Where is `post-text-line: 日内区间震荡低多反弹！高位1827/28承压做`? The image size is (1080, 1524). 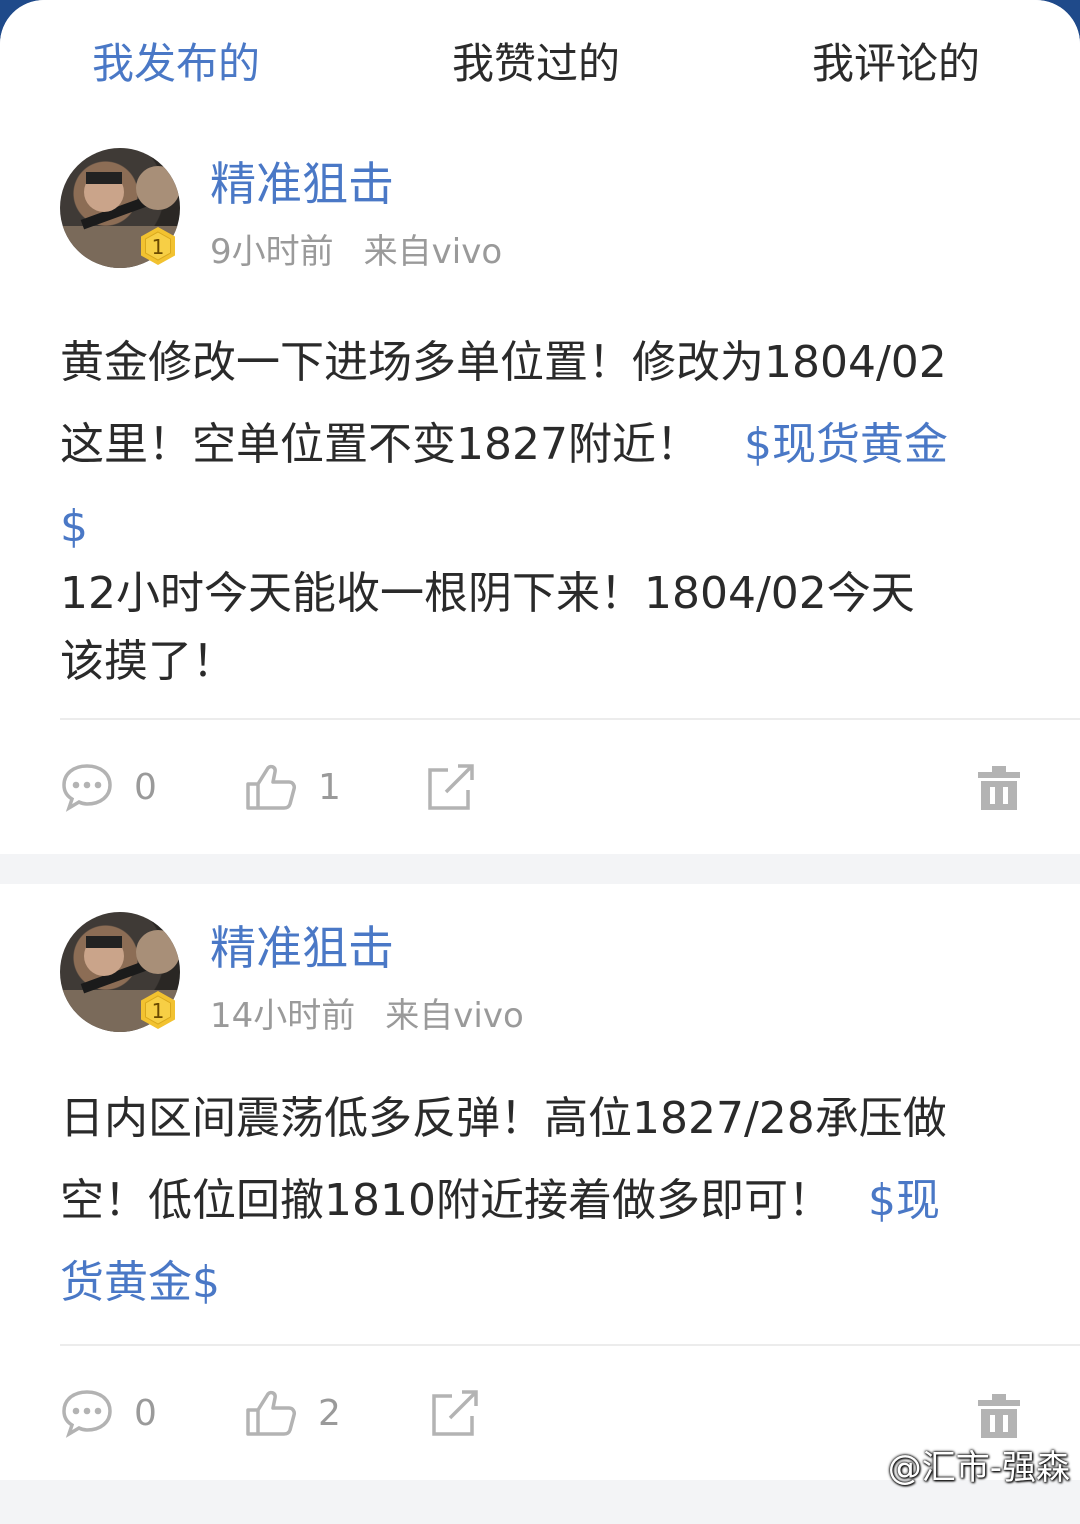 post-text-line: 日内区间震荡低多反弹！高位1827/28承压做 is located at coordinates (503, 1118).